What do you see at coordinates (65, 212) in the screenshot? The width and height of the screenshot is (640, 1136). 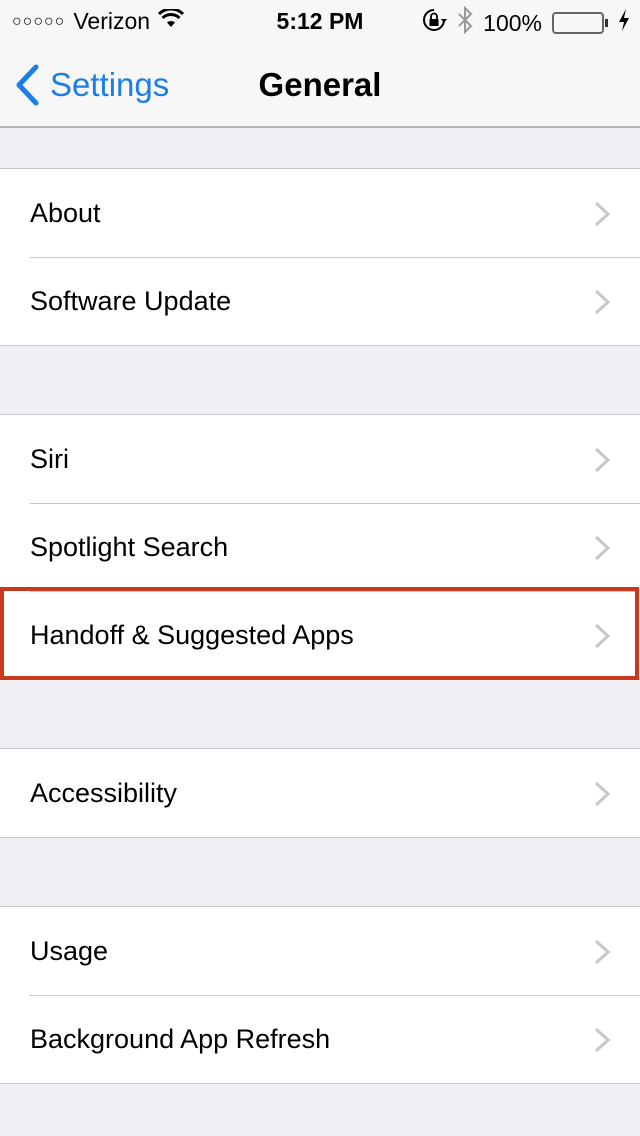 I see `list-item-label: About` at bounding box center [65, 212].